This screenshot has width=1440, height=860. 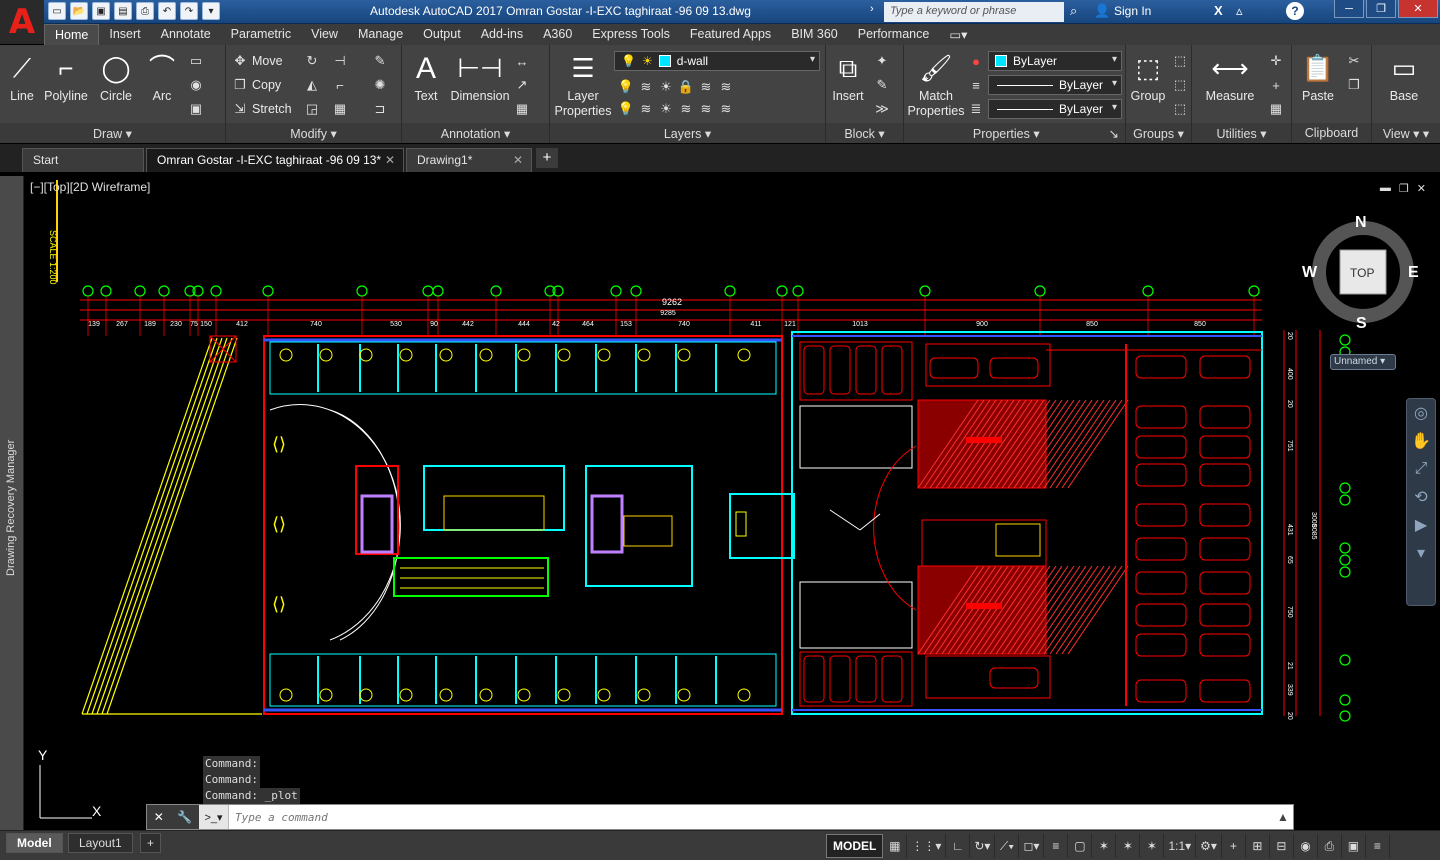 I want to click on isodraft-icon: ⟋▾, so click(x=1007, y=846).